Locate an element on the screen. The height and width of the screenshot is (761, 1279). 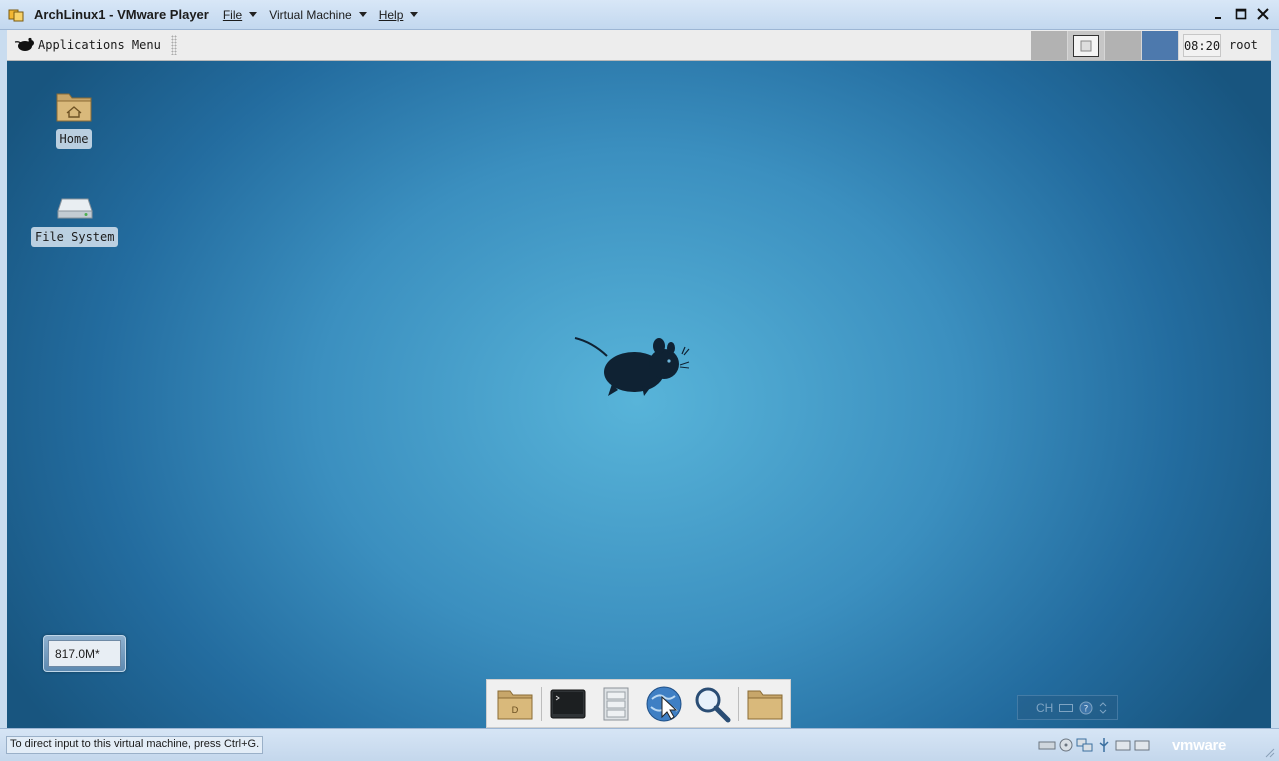
menu-file-label: File is located at coordinates (232, 14).